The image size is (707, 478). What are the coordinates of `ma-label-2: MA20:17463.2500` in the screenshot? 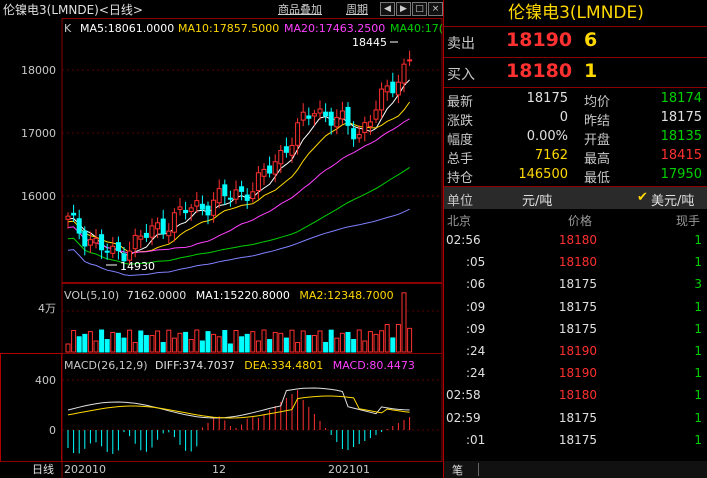 It's located at (334, 28).